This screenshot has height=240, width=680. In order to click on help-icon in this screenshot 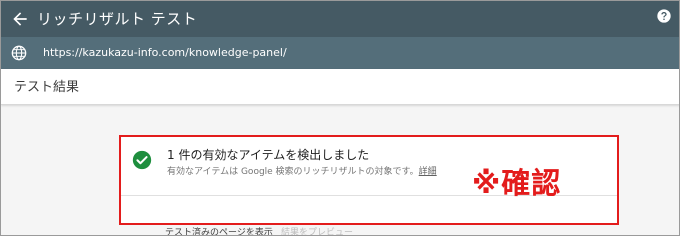, I will do `click(664, 16)`.